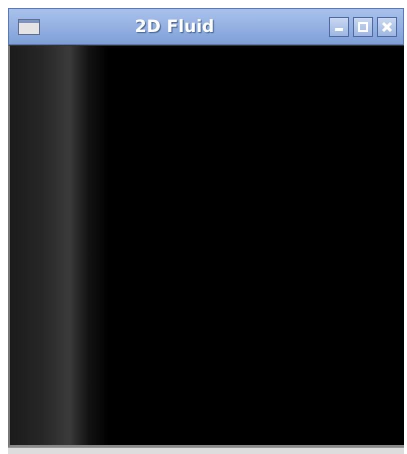  What do you see at coordinates (29, 26) in the screenshot?
I see `window-icon` at bounding box center [29, 26].